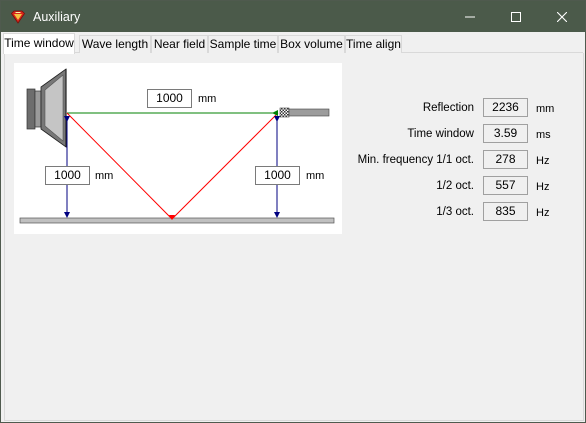  What do you see at coordinates (415, 160) in the screenshot?
I see `min-frequency-octave-label: Min. frequency 1/1 oct.` at bounding box center [415, 160].